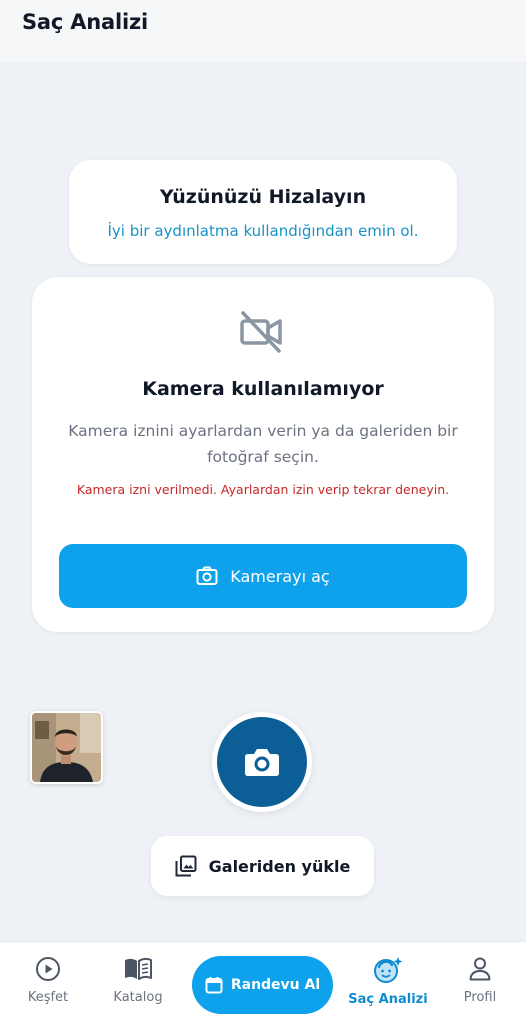 This screenshot has height=1024, width=526. Describe the element at coordinates (280, 576) in the screenshot. I see `open-camera-label: Kamerayı aç` at that location.